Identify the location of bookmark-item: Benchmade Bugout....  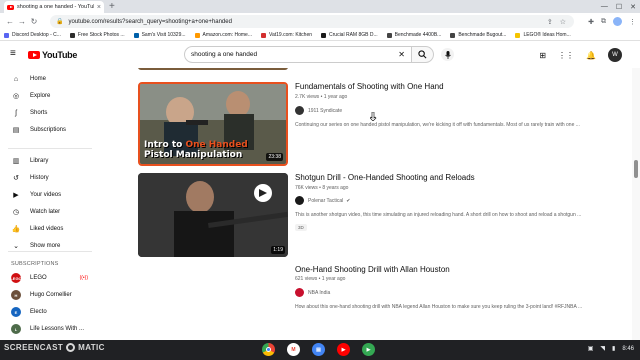
(478, 35).